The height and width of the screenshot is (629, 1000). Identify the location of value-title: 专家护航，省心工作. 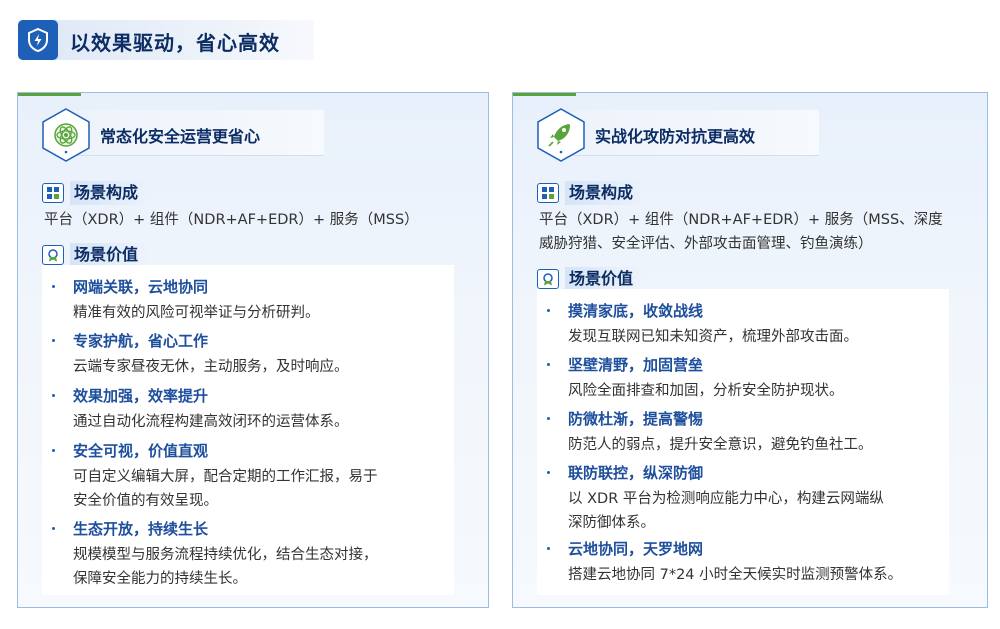
(141, 341).